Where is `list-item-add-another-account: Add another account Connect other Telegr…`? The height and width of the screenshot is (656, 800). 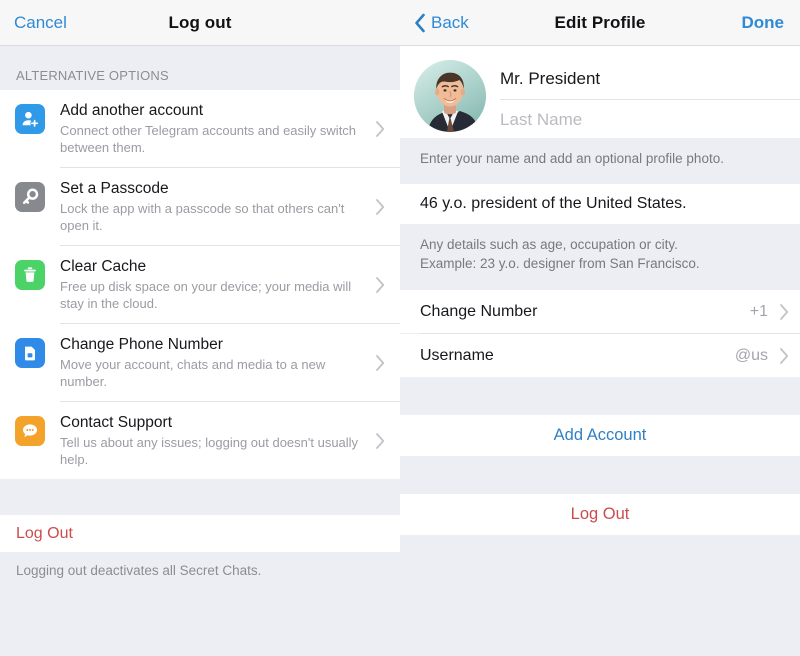 list-item-add-another-account: Add another account Connect other Telegr… is located at coordinates (200, 128).